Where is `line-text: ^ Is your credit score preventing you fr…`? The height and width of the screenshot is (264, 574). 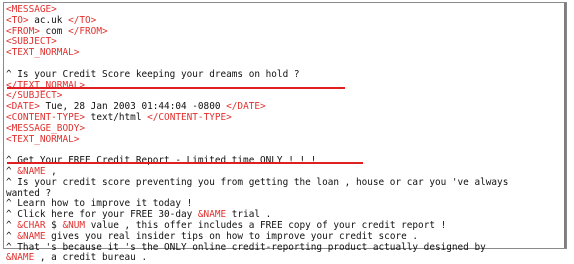
line-text: ^ Is your credit score preventing you fr… is located at coordinates (257, 182).